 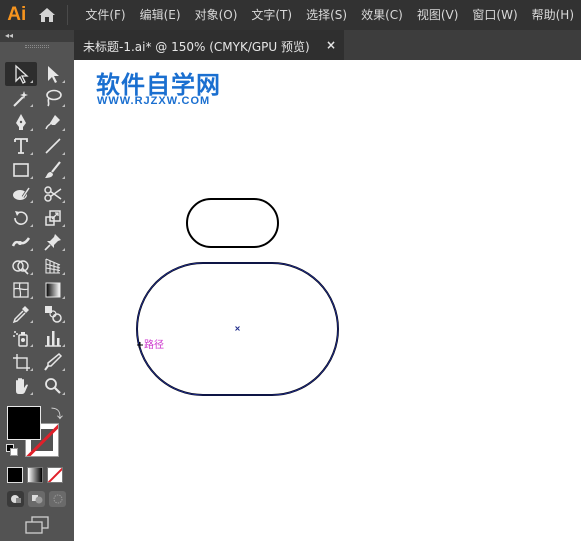 I want to click on direct-selection-tool, so click(x=53, y=74).